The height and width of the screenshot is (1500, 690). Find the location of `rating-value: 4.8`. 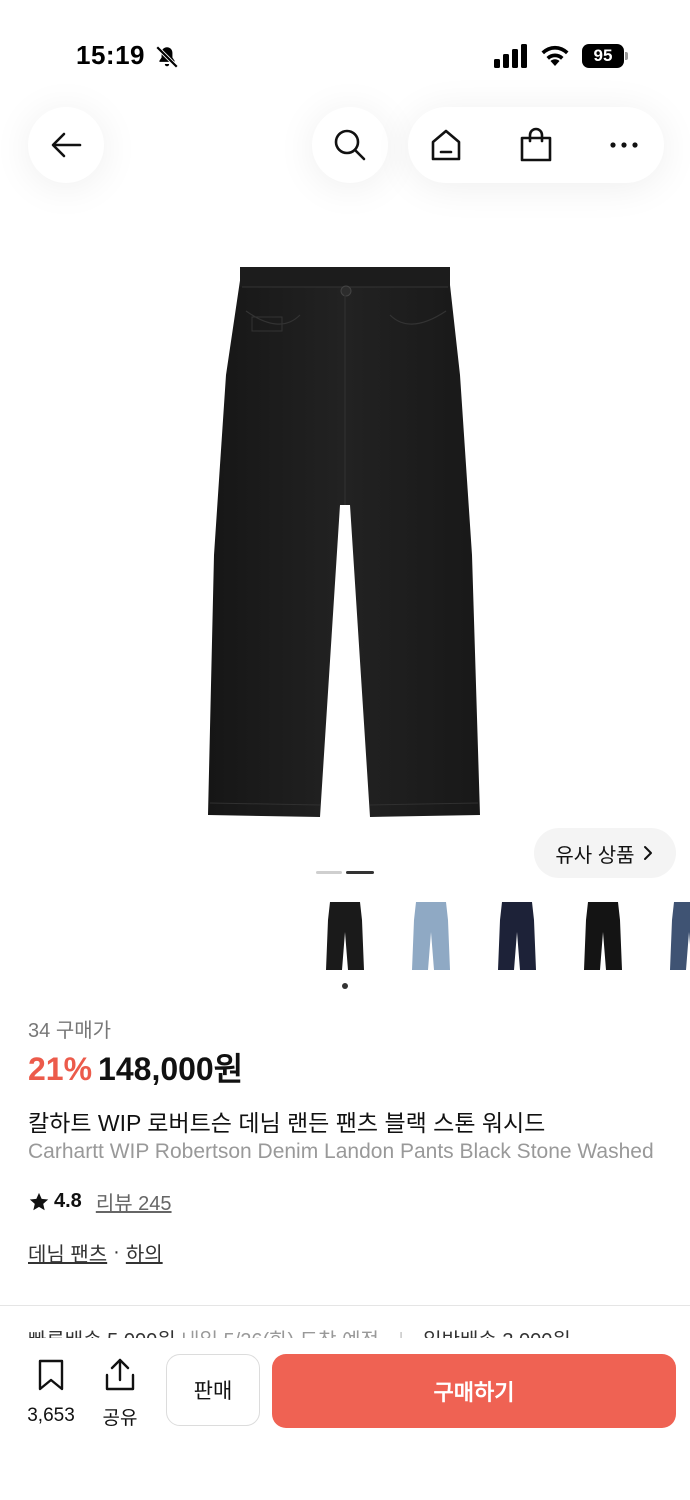

rating-value: 4.8 is located at coordinates (68, 1201).